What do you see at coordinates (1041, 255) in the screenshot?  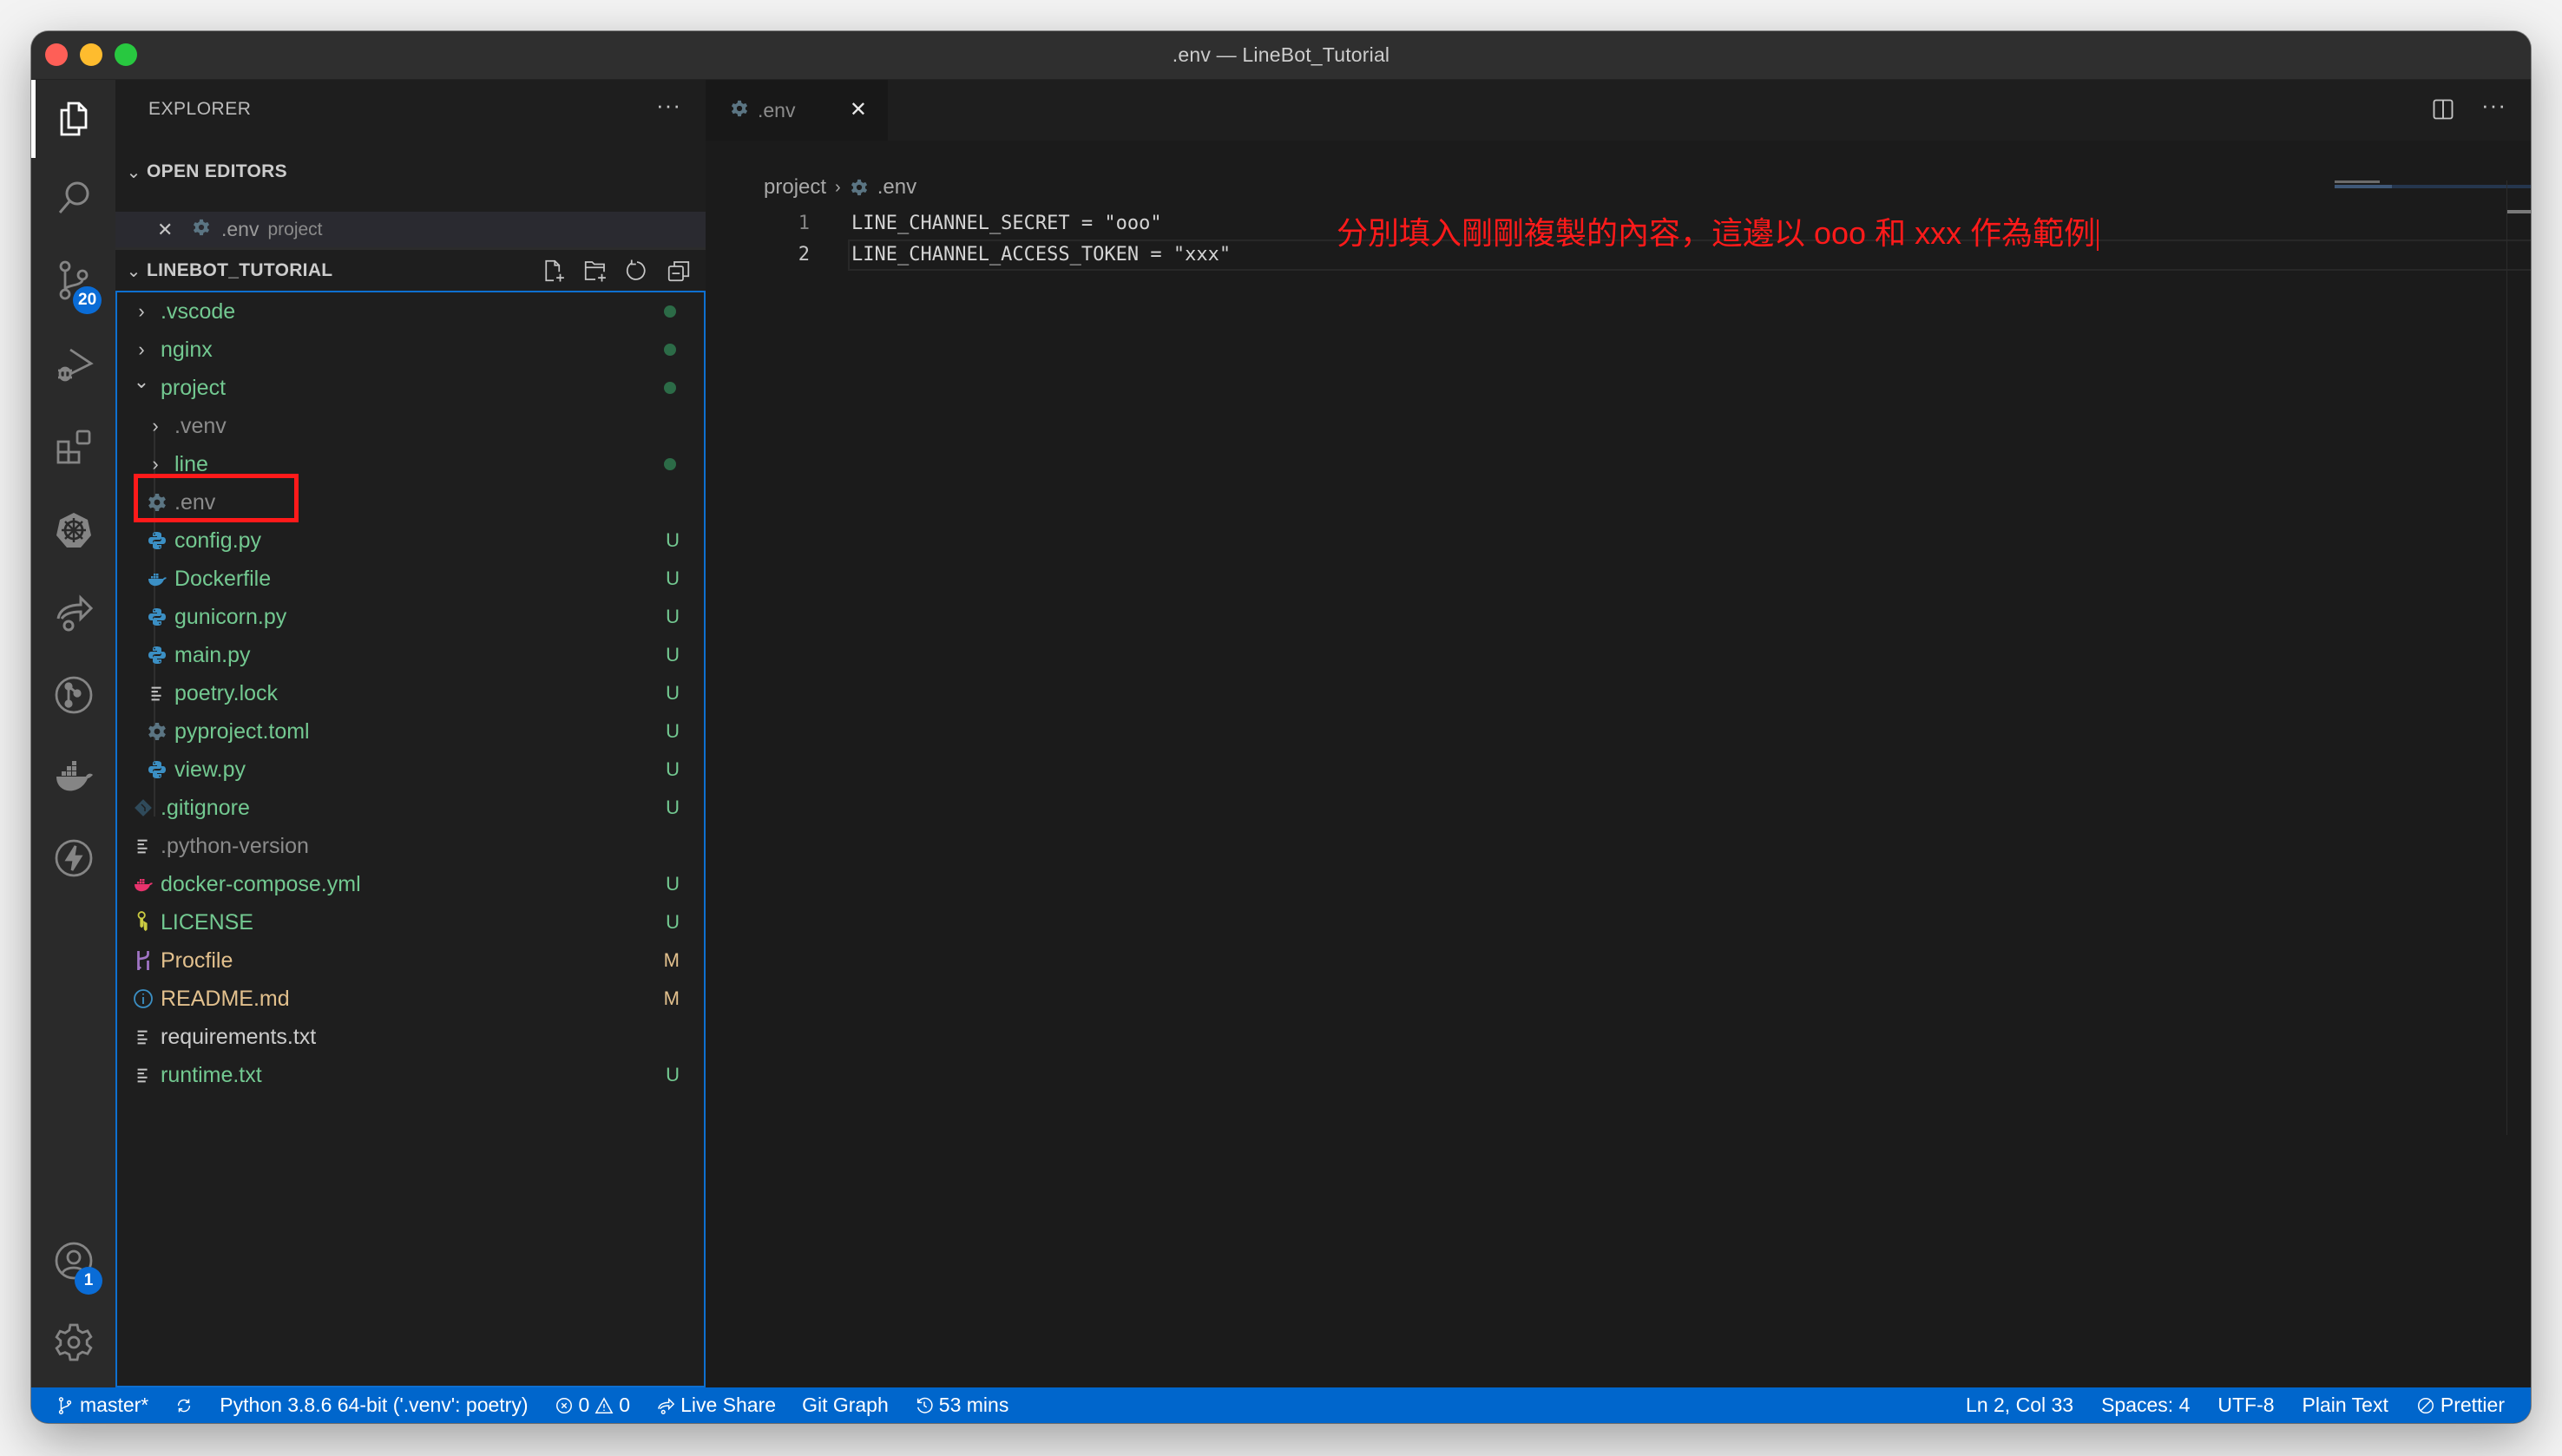 I see `line-text: LINE_CHANNEL_ACCESS_TOKEN = "xxx"` at bounding box center [1041, 255].